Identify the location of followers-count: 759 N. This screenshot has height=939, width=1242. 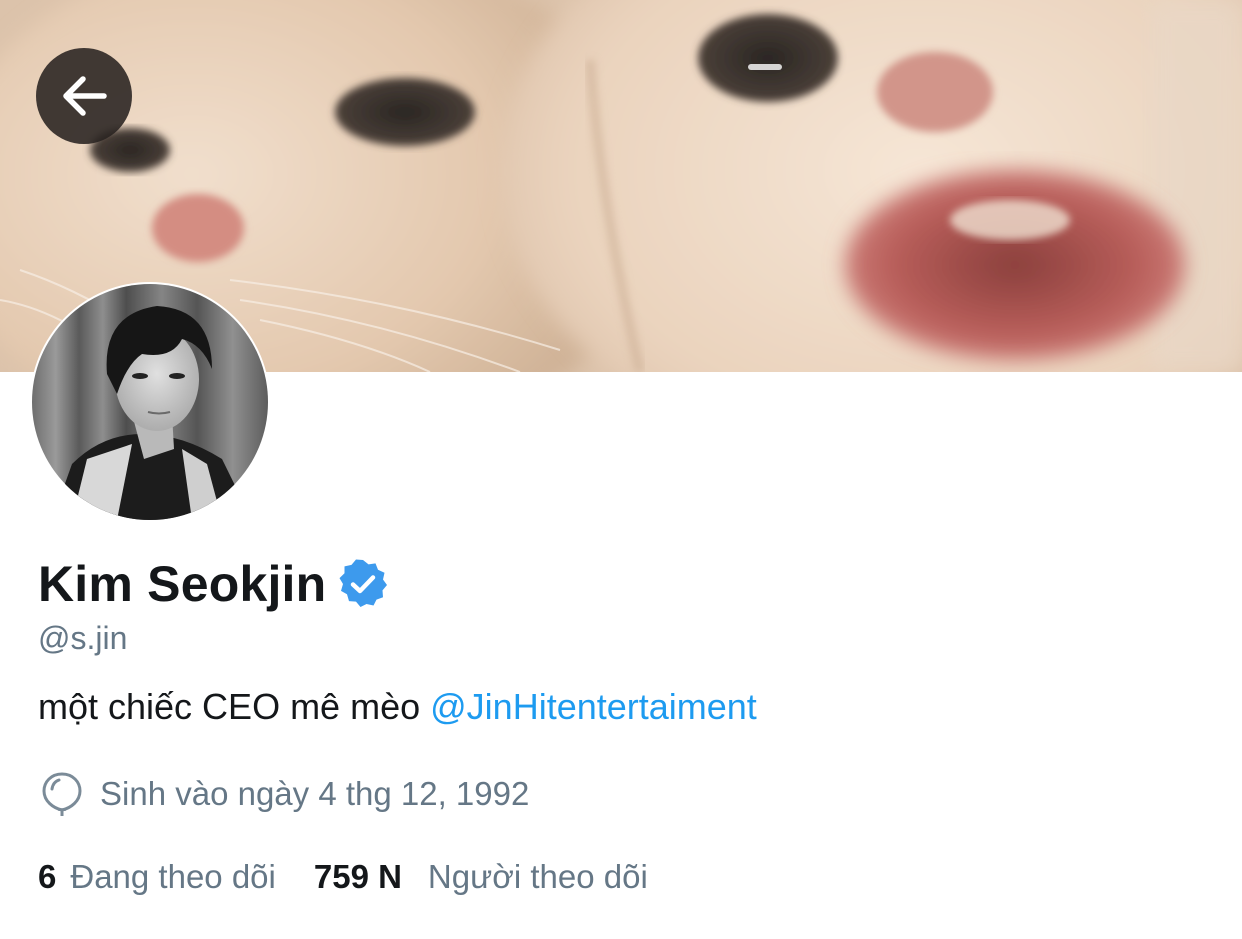
(357, 876).